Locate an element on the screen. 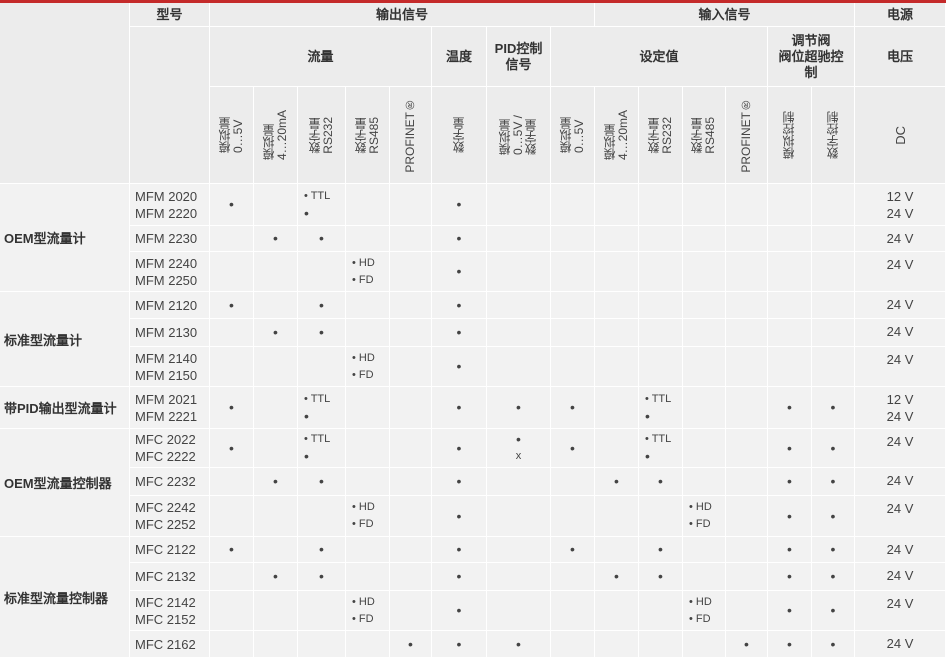 This screenshot has height=658, width=946. bullet-mark: • TTL is located at coordinates (658, 439).